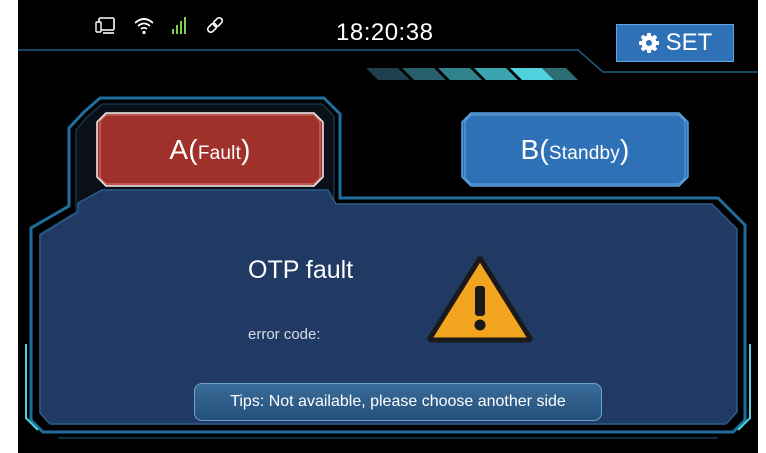  I want to click on warning-triangle-icon, so click(480, 301).